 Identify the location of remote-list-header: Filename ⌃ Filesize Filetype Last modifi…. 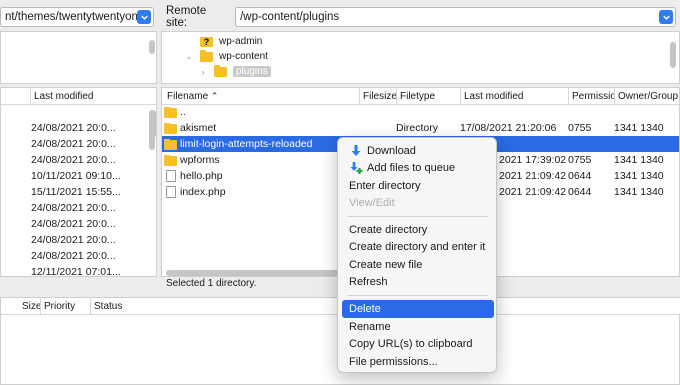
(420, 96).